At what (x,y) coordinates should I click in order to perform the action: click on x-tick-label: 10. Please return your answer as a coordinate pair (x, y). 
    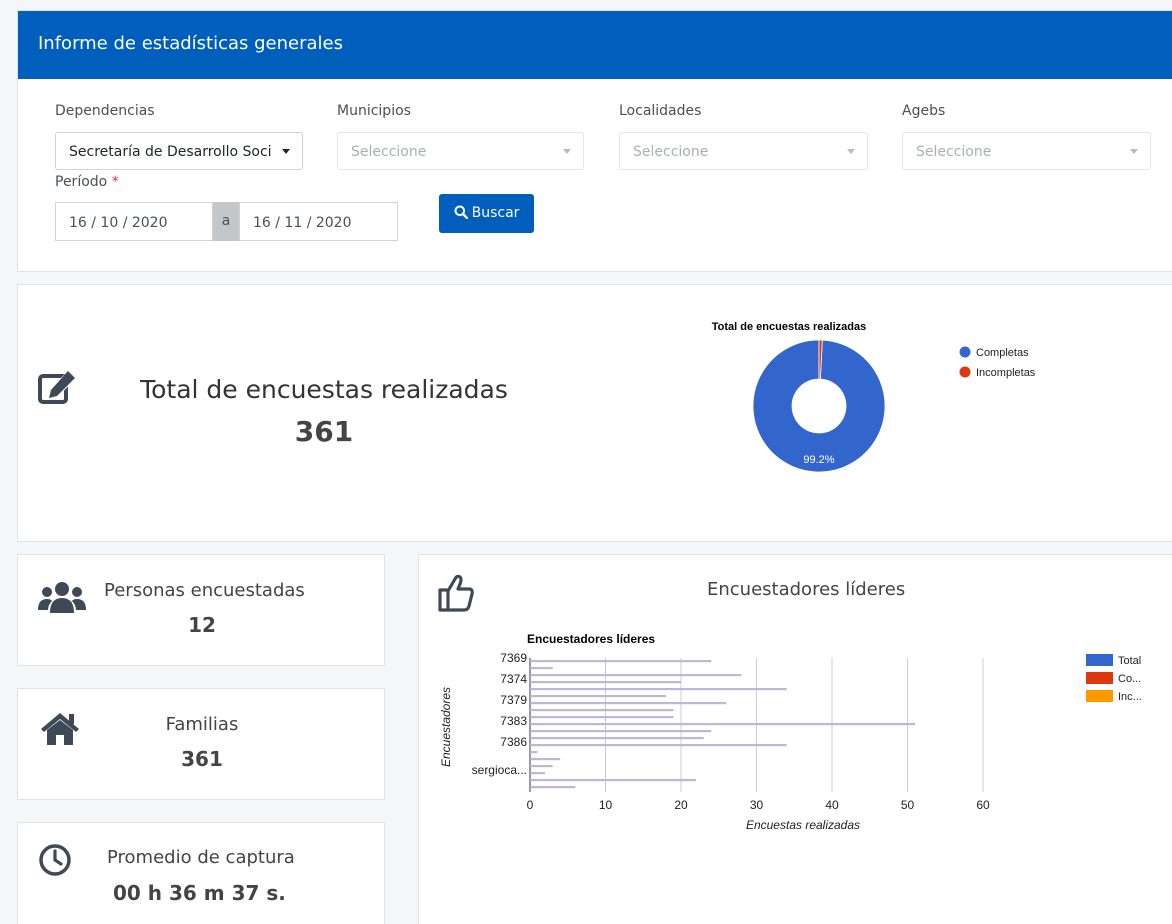
    Looking at the image, I should click on (606, 805).